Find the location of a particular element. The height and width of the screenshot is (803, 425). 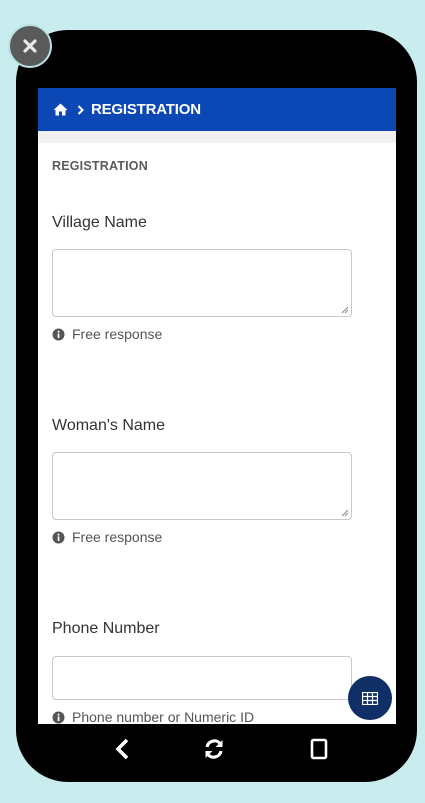

grid-menu-button is located at coordinates (370, 698).